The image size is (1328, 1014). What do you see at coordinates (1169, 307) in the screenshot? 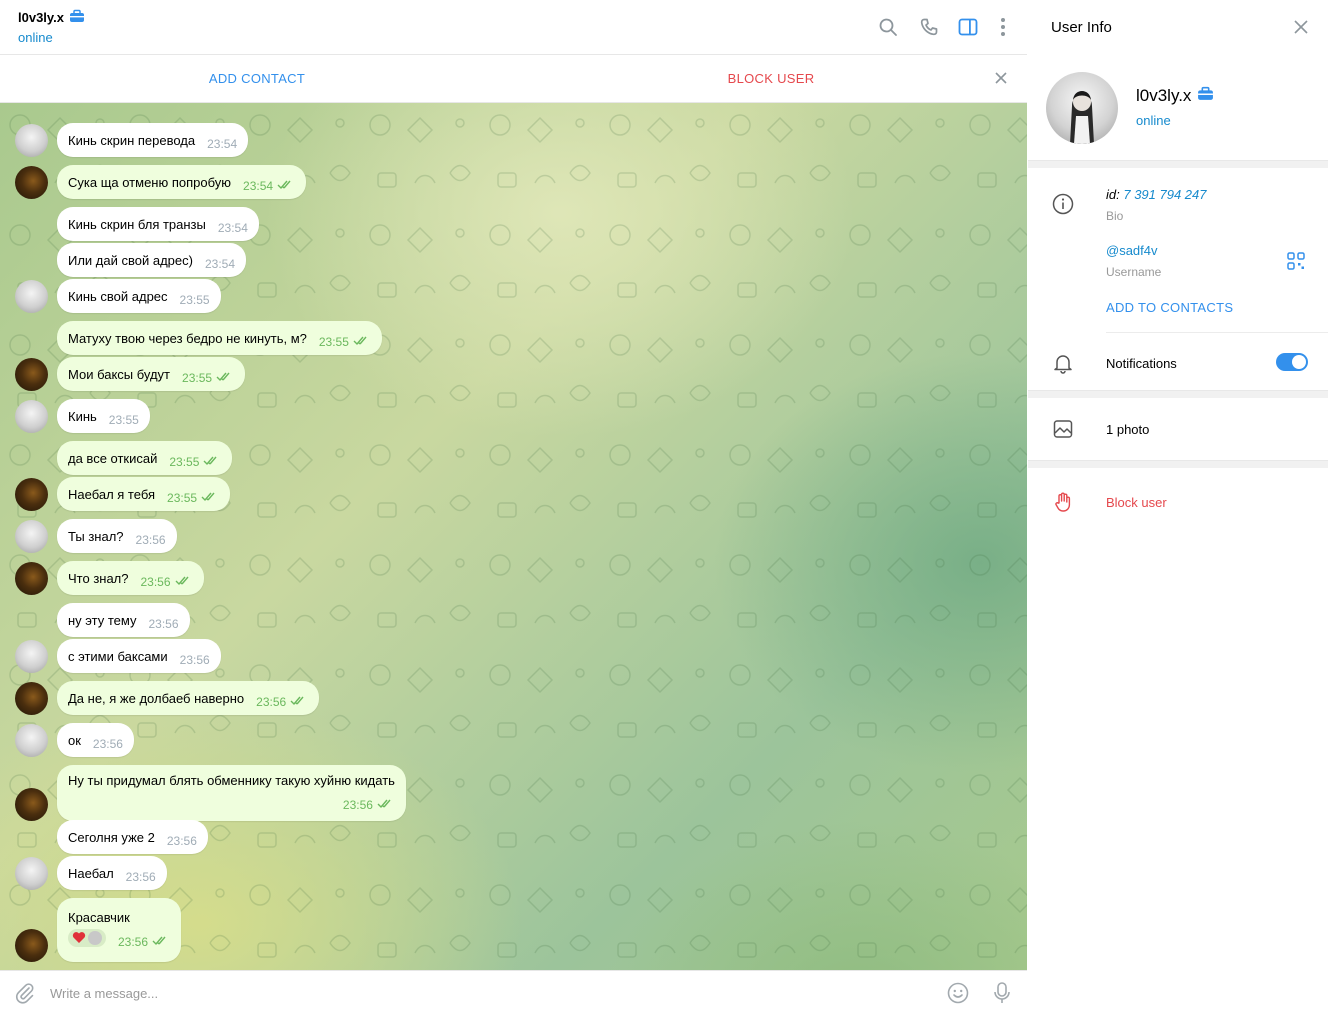
I see `add-to-contacts-button: ADD TO CONTACTS` at bounding box center [1169, 307].